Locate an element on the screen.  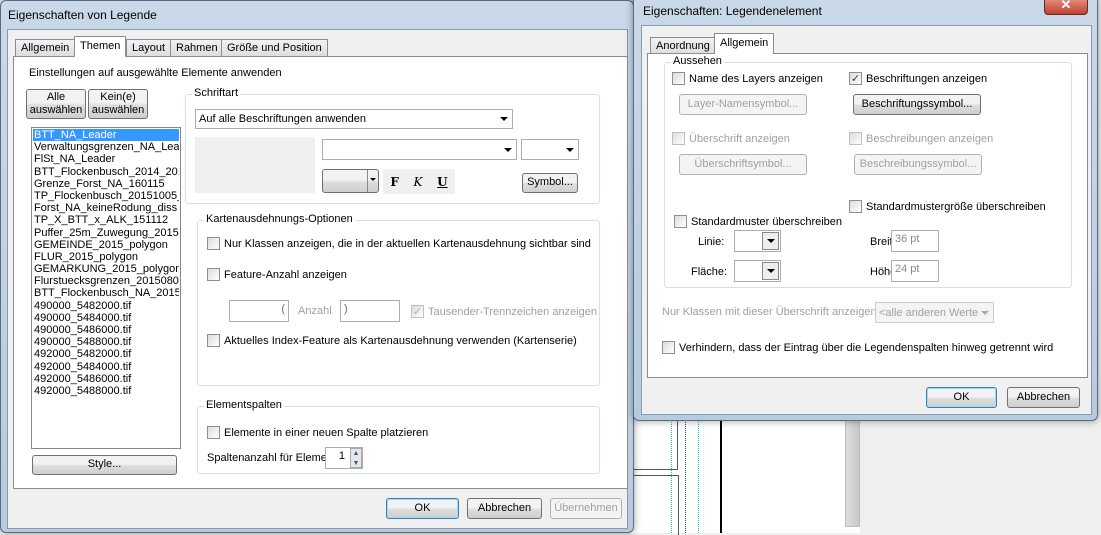
font-style-toolbar: F K U is located at coordinates (419, 181).